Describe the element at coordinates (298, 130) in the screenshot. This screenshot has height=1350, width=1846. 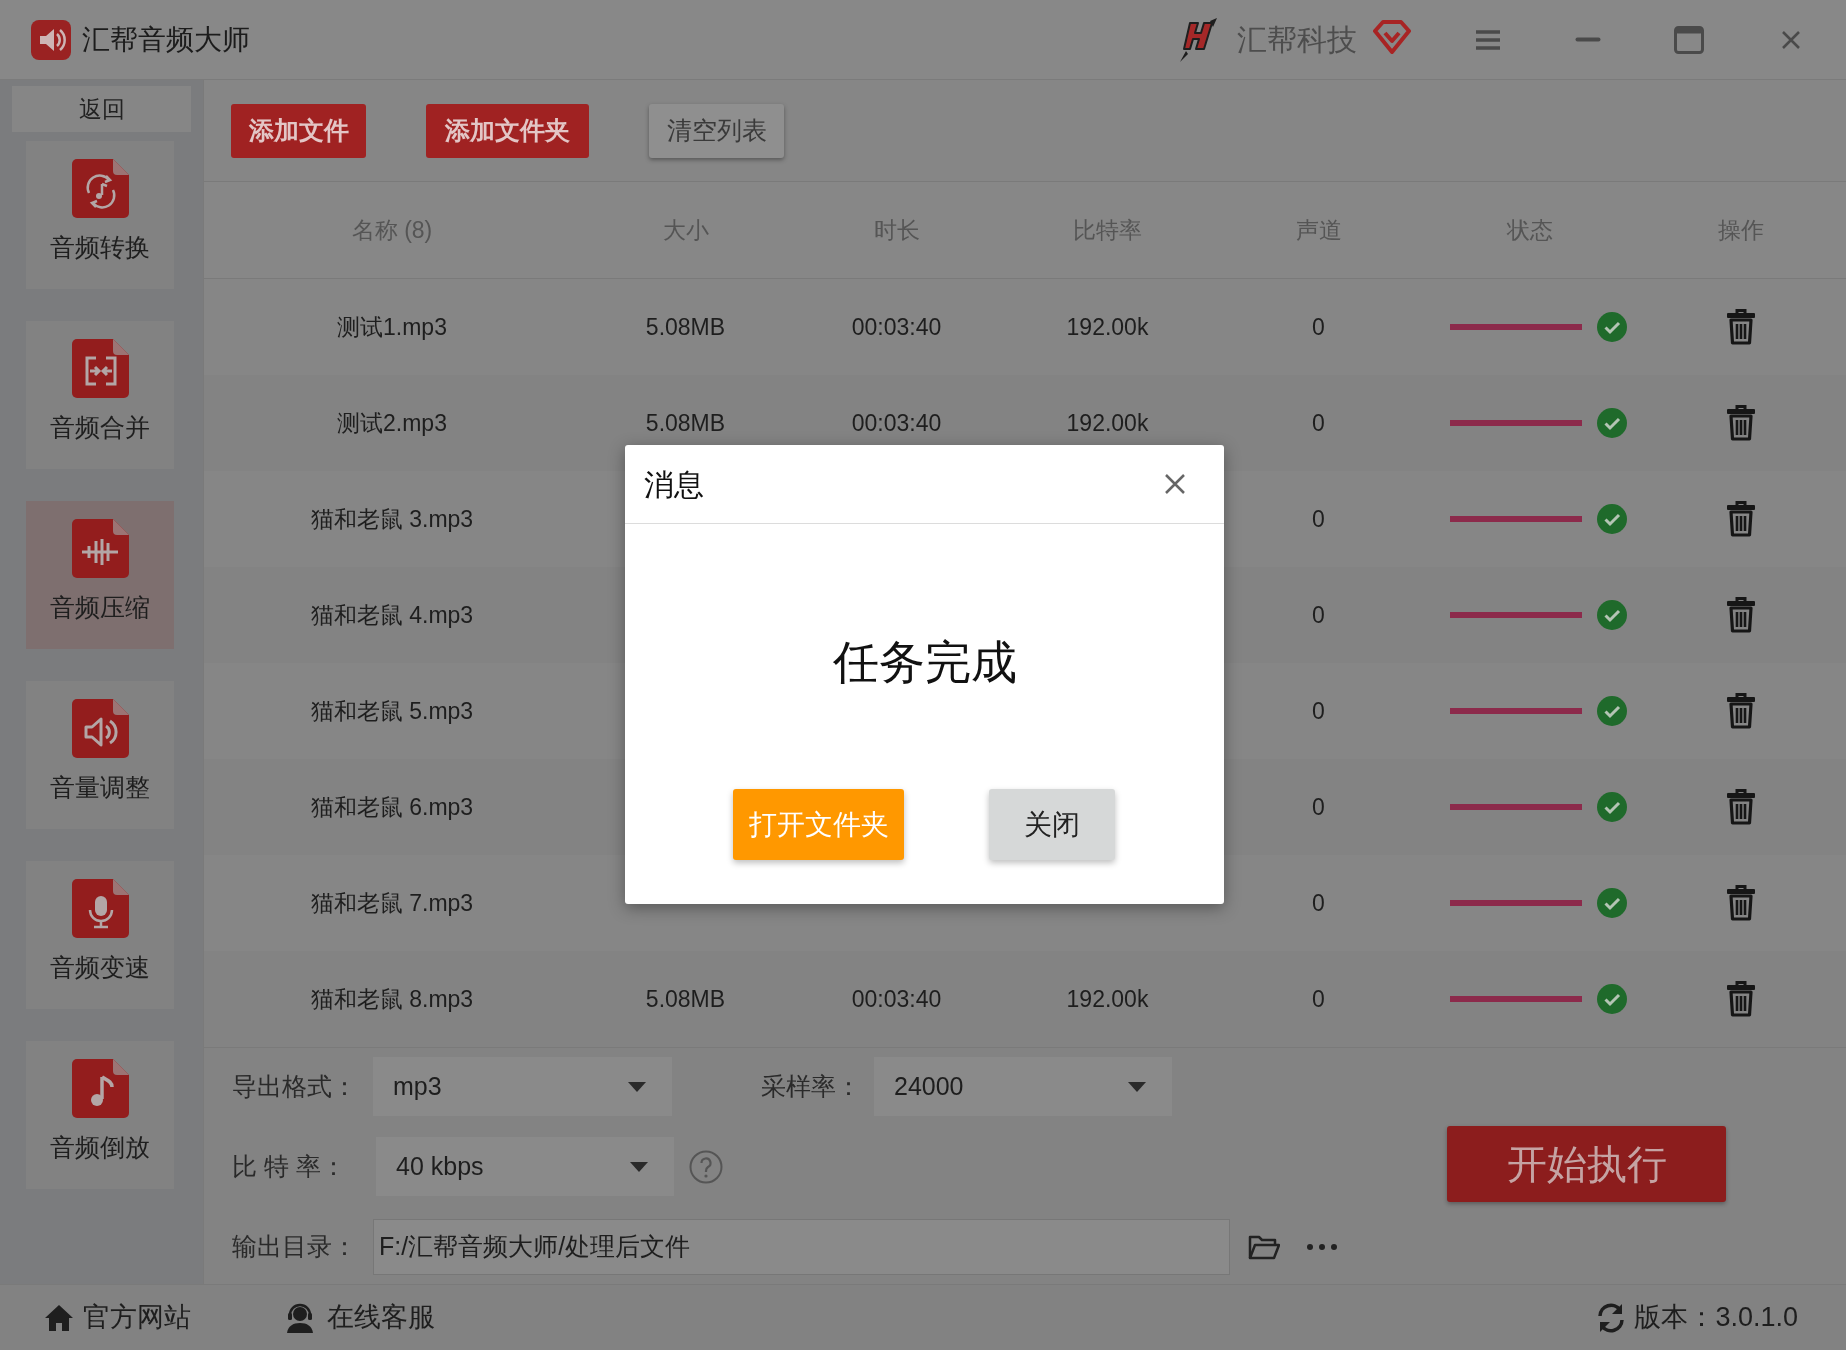
I see `toolbar-button: 添加文件` at that location.